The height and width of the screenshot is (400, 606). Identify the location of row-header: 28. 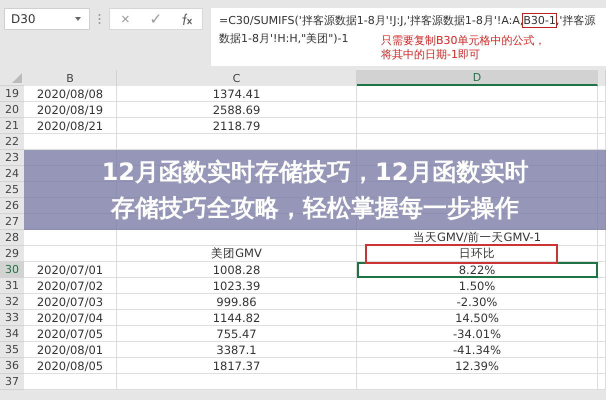
(12, 238).